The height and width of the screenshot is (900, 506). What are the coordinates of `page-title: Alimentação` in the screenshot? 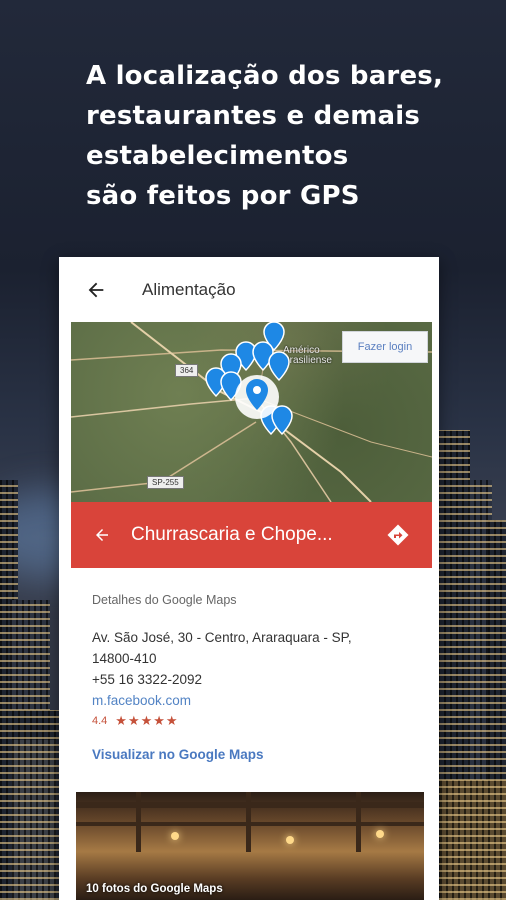 It's located at (189, 289).